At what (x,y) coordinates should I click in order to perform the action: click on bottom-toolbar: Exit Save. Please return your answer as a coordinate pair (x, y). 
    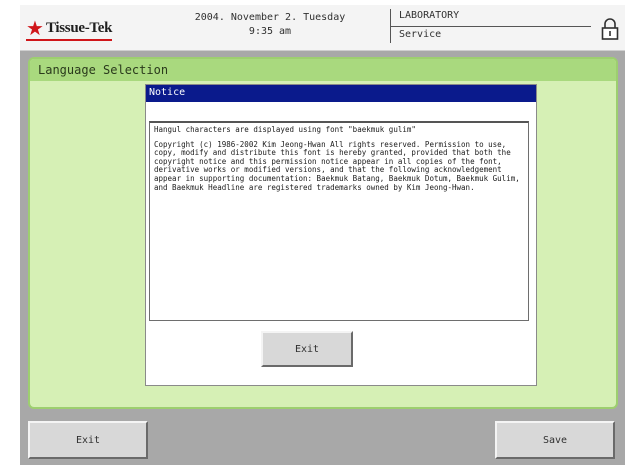
    Looking at the image, I should click on (322, 440).